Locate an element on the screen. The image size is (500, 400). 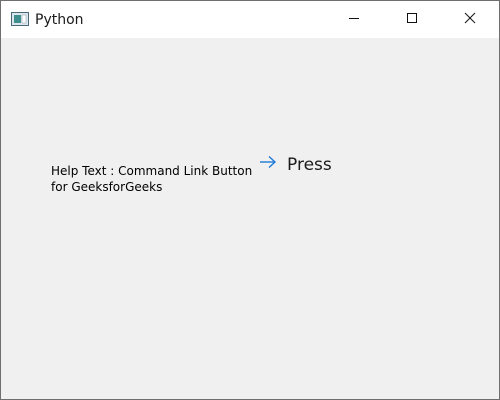
arrow-right-icon is located at coordinates (268, 162).